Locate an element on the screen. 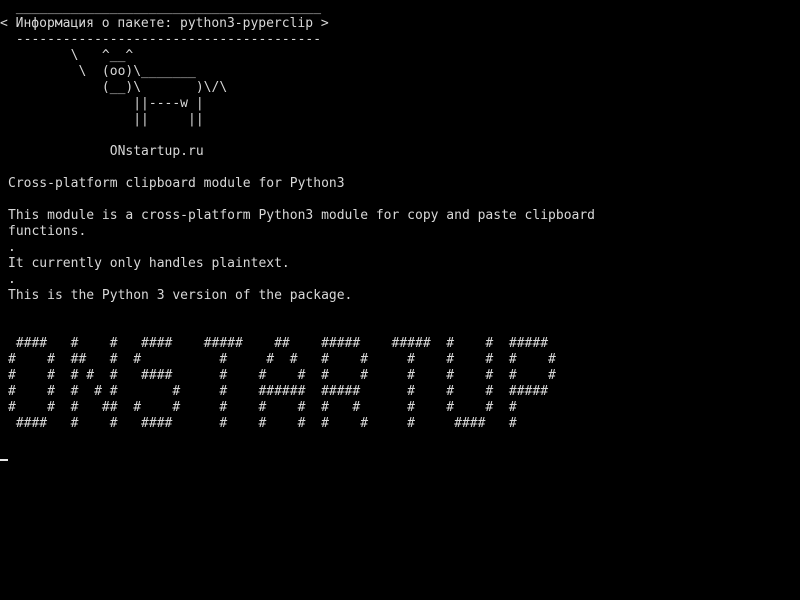 The image size is (800, 600). figlet-banner-line: # # # # # #### # # # # # # # # # # is located at coordinates (282, 375).